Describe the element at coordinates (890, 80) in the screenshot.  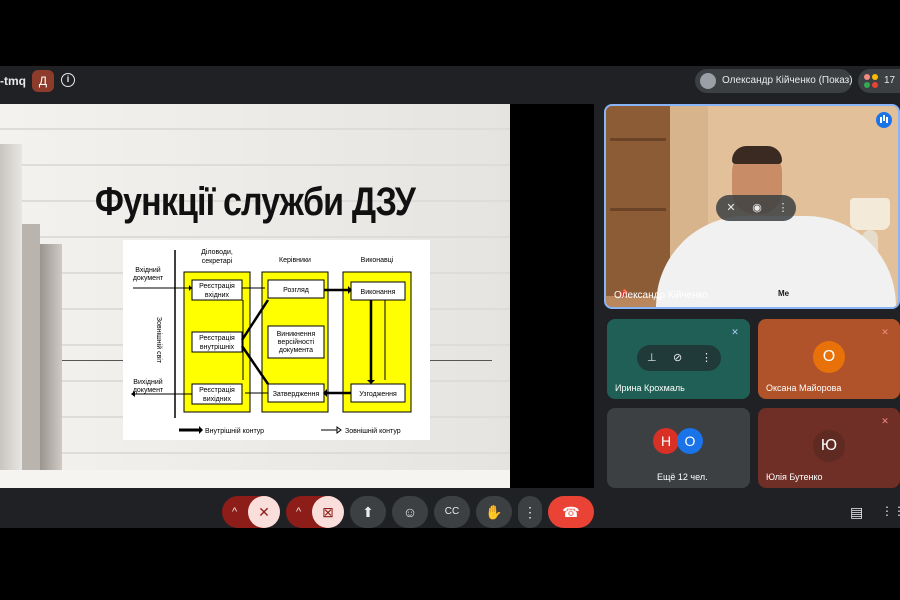
I see `participant-count: 17` at that location.